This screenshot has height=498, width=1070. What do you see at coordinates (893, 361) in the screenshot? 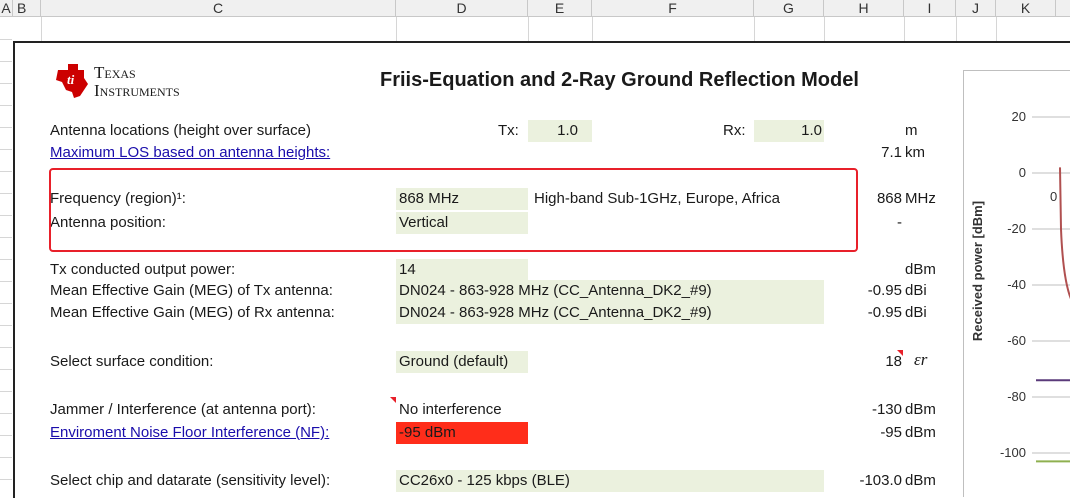
I see `surface-result: 18` at bounding box center [893, 361].